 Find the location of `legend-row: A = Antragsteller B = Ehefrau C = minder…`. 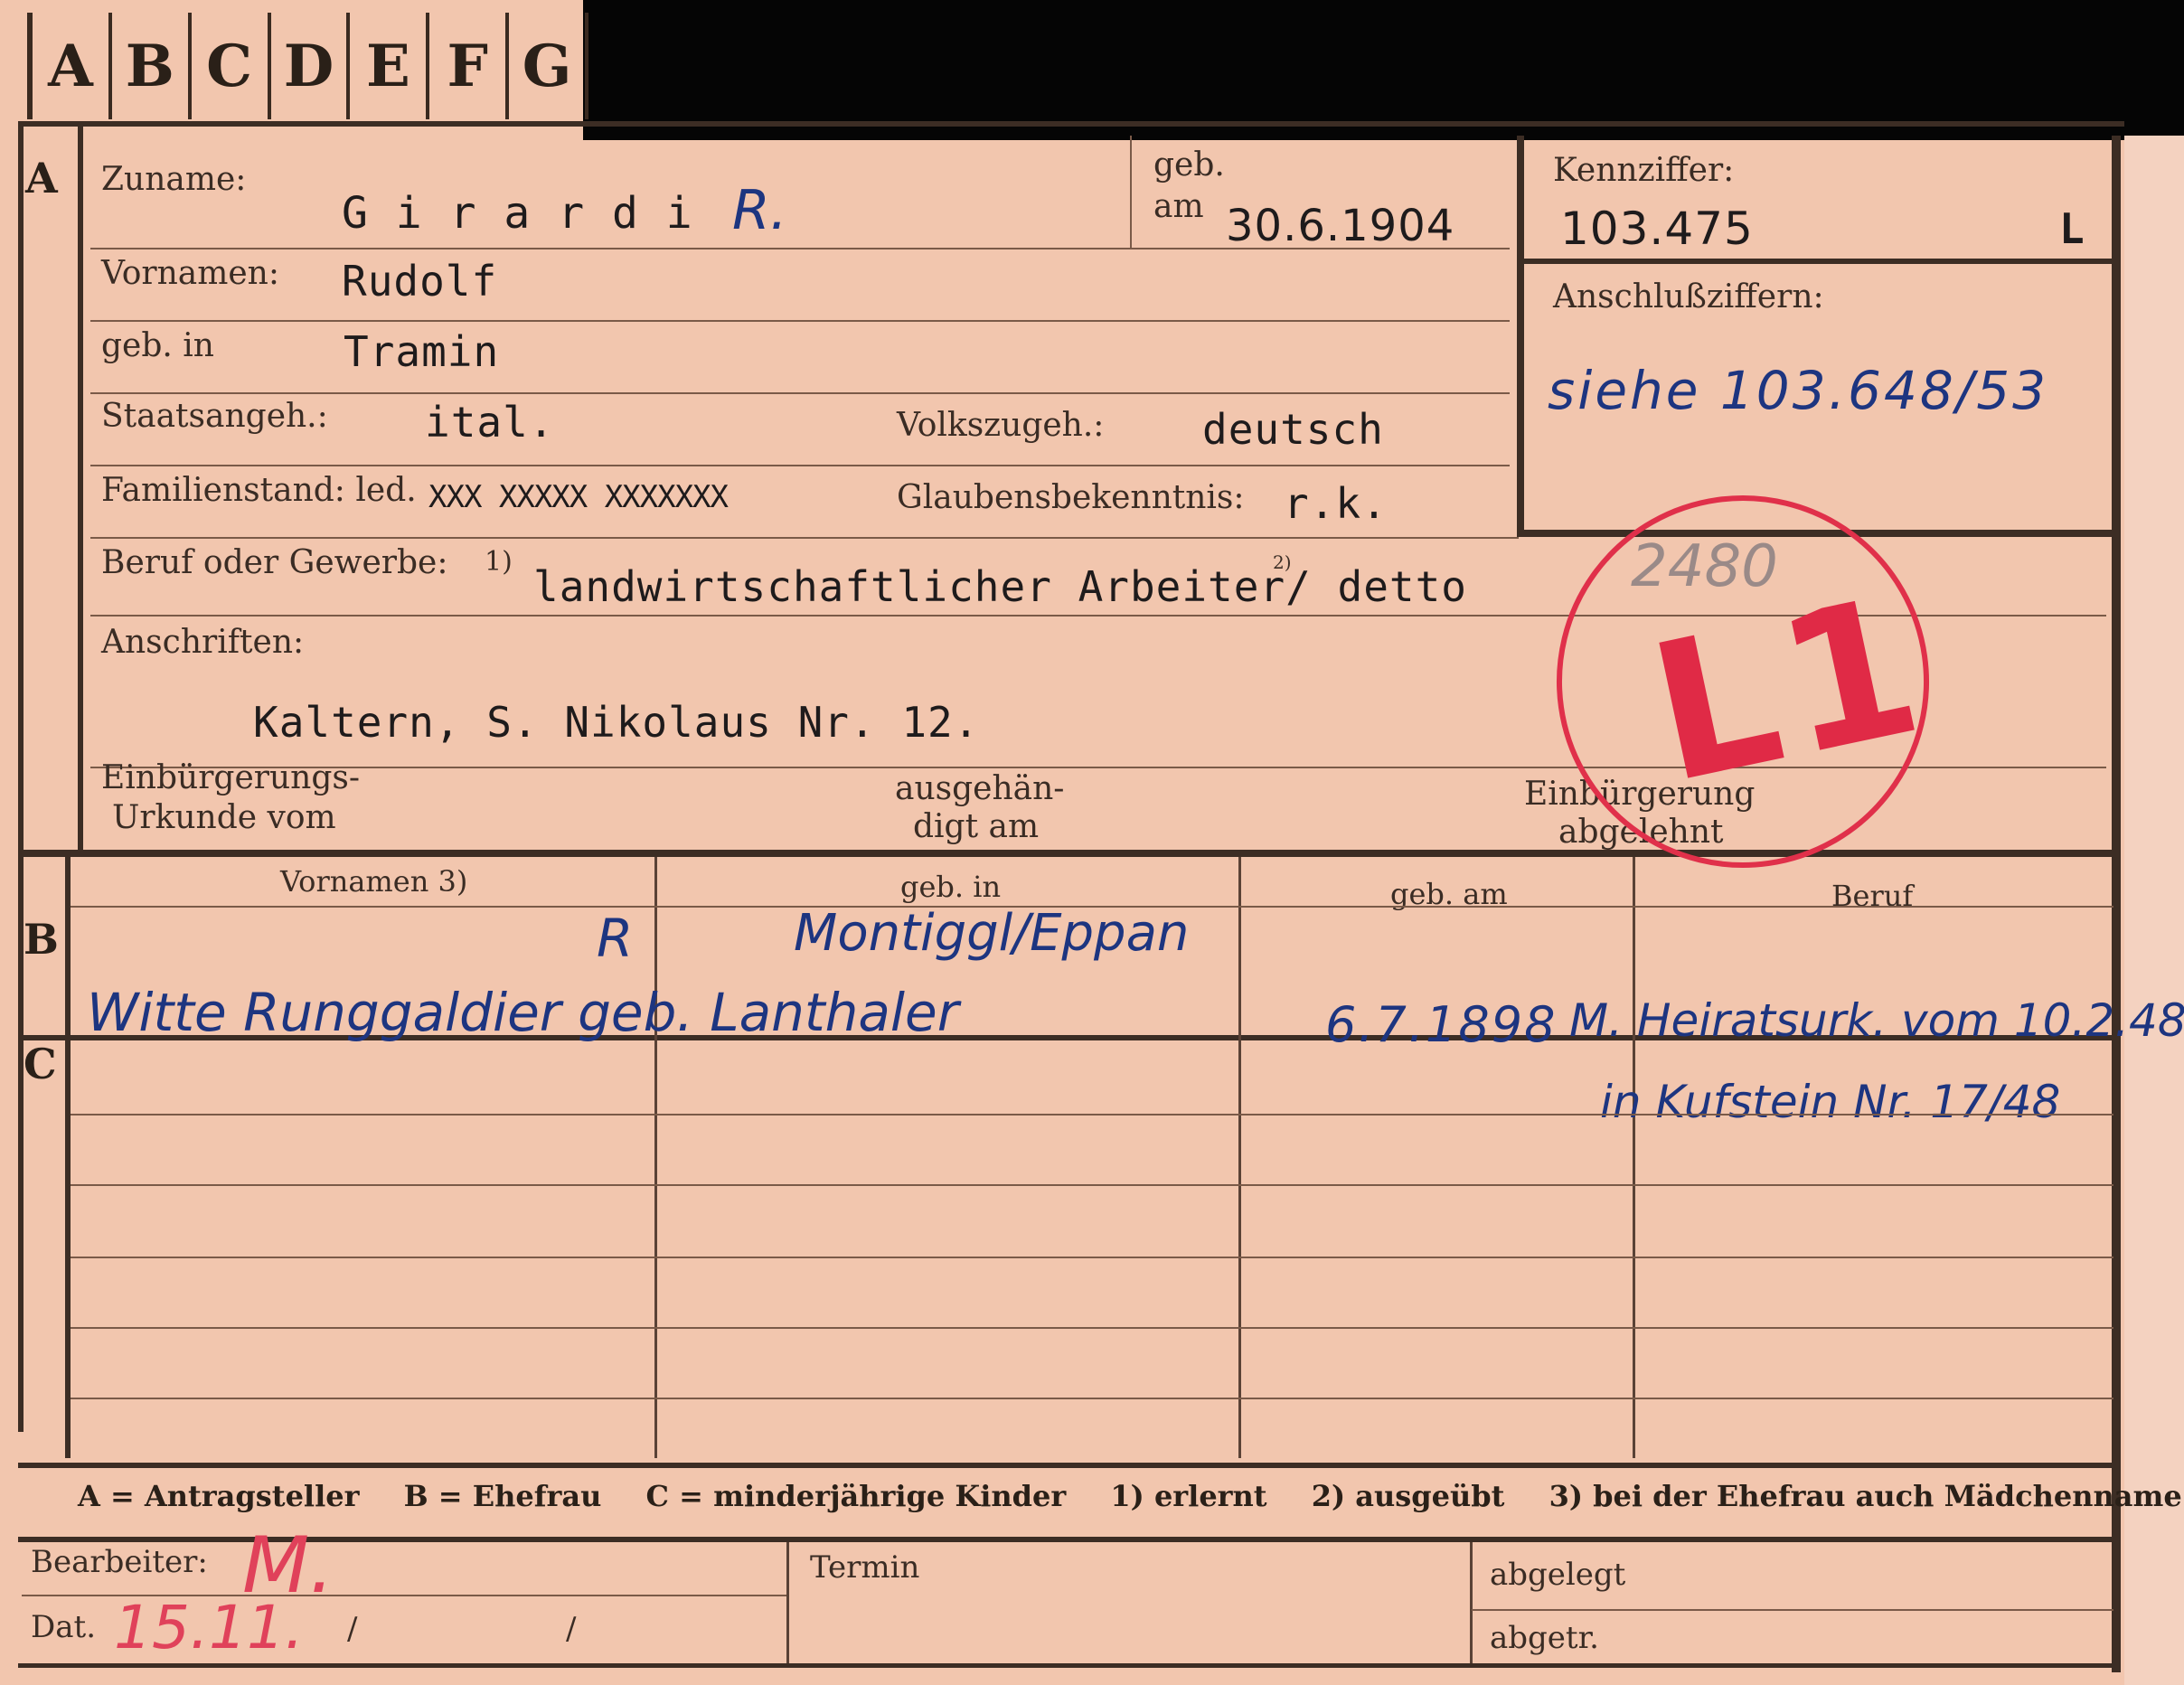

legend-row: A = Antragsteller B = Ehefrau C = minder… is located at coordinates (1131, 1496).